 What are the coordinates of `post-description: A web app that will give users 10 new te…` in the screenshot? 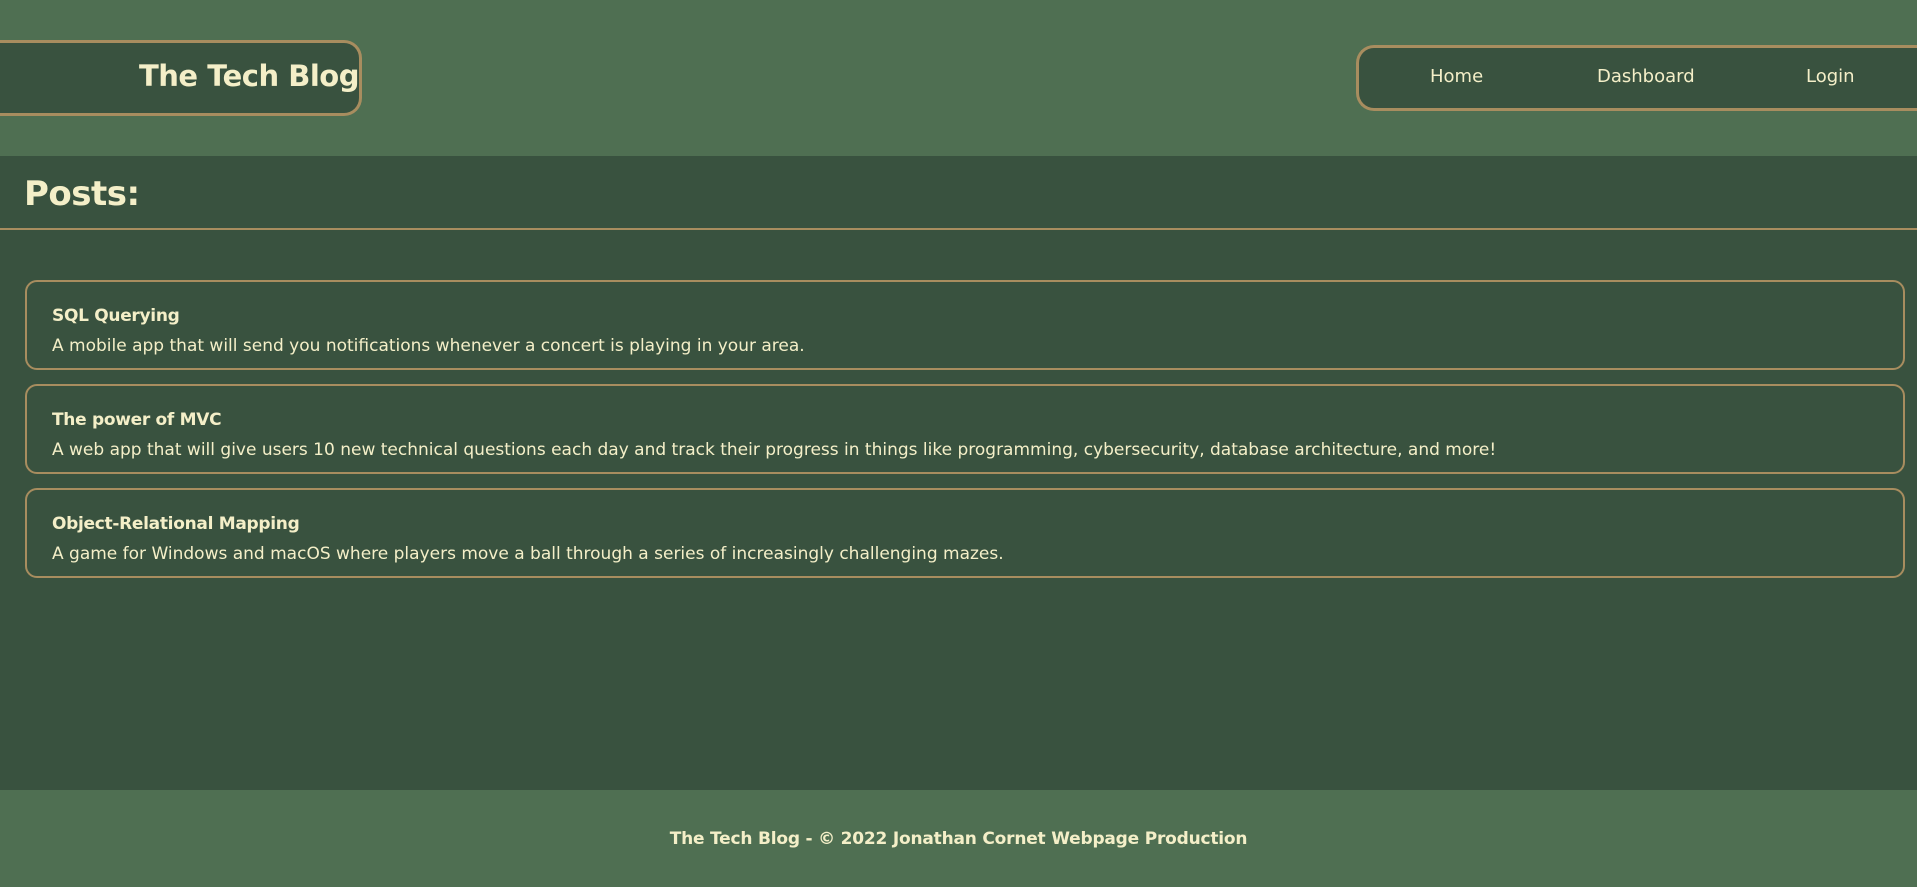 It's located at (774, 450).